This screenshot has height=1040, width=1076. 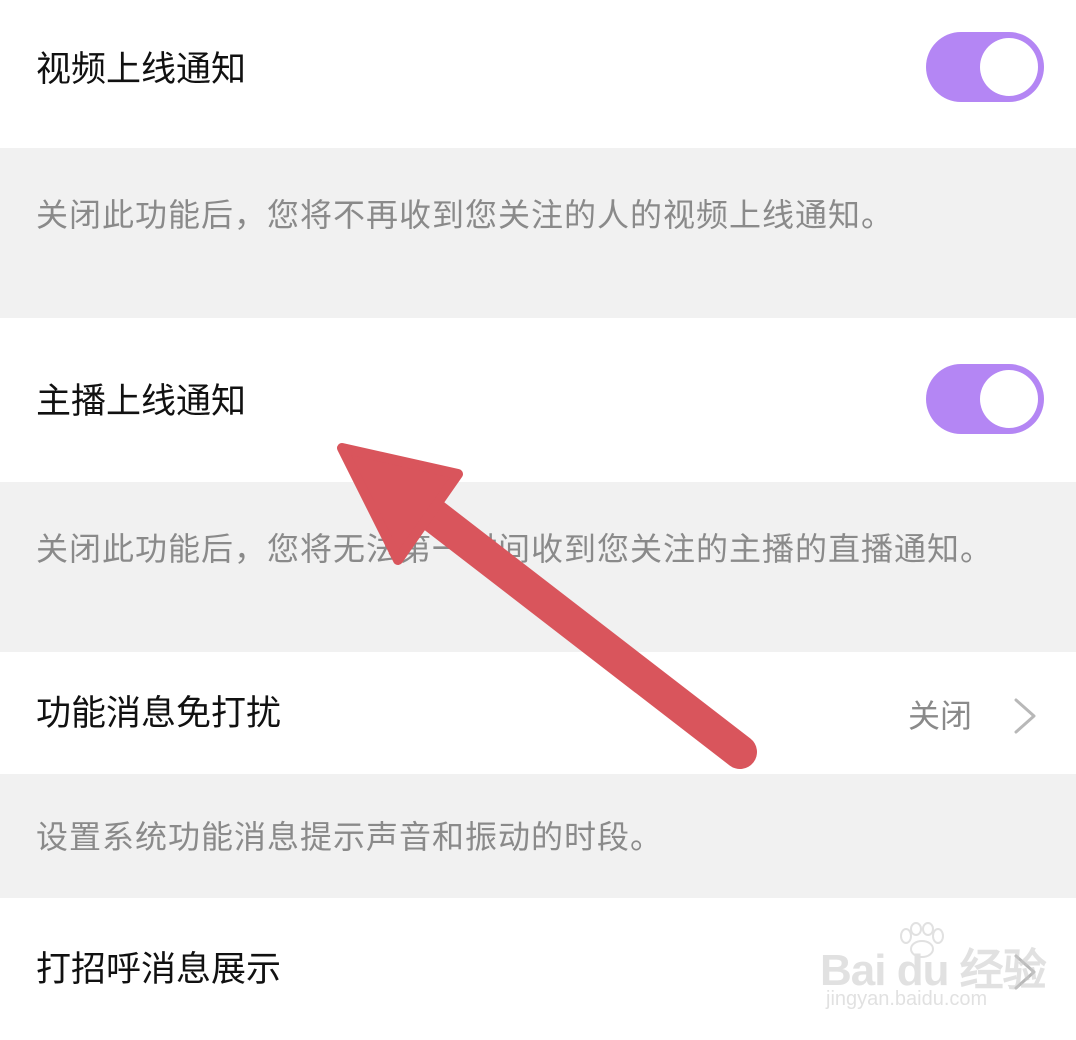 I want to click on video-online-row: 视频上线通知, so click(x=538, y=74).